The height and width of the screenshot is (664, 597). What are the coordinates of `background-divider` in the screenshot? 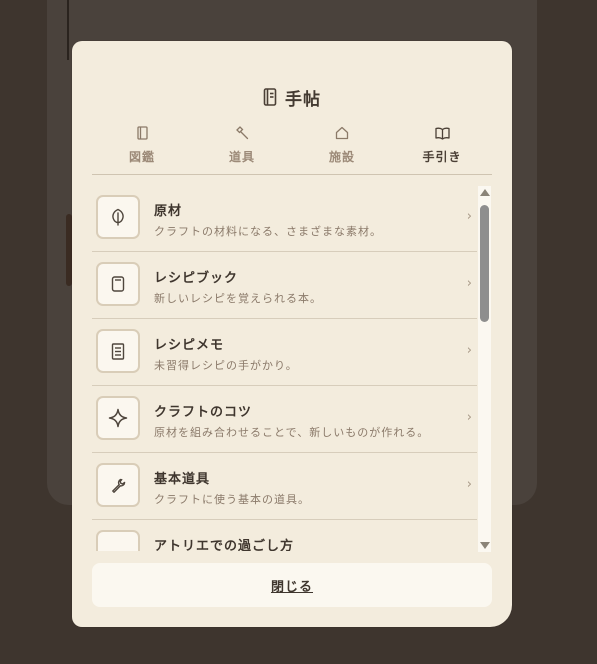 It's located at (68, 30).